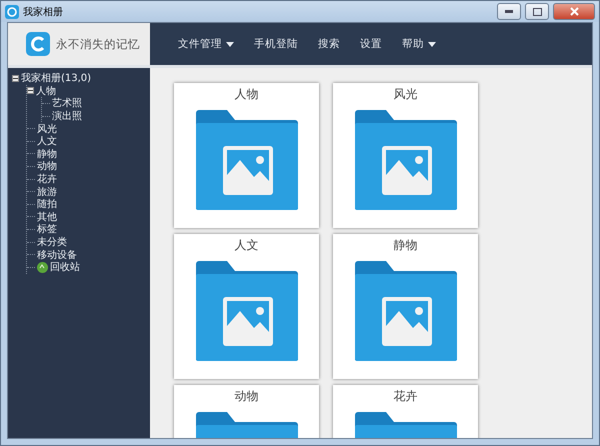 This screenshot has width=600, height=446. I want to click on minimize-button, so click(509, 11).